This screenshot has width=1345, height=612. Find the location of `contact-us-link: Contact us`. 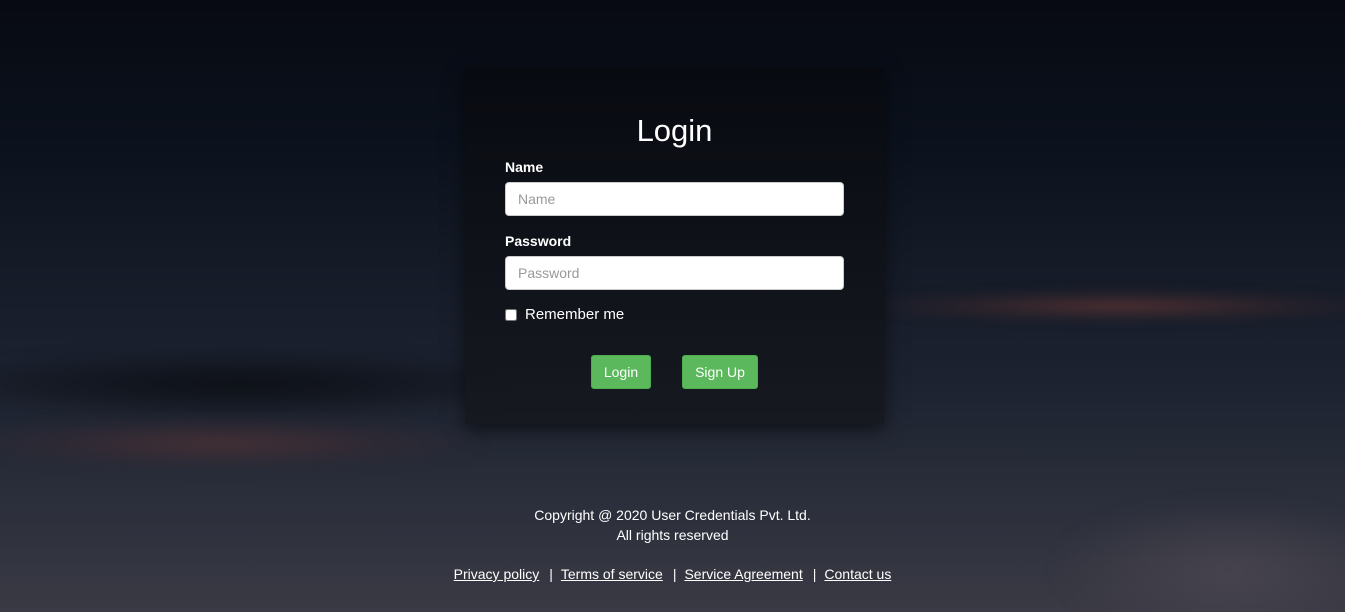

contact-us-link: Contact us is located at coordinates (857, 574).